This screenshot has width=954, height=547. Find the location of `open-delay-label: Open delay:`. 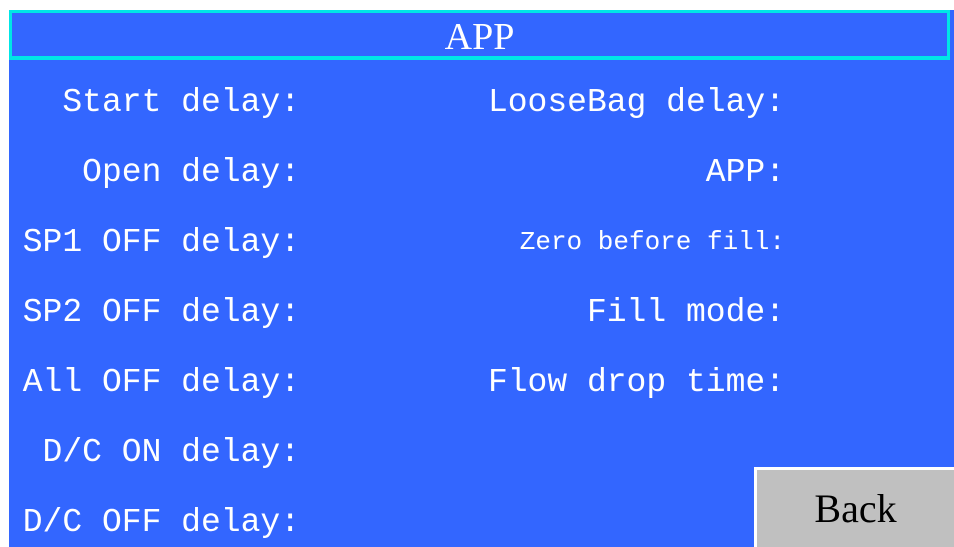

open-delay-label: Open delay: is located at coordinates (191, 172).